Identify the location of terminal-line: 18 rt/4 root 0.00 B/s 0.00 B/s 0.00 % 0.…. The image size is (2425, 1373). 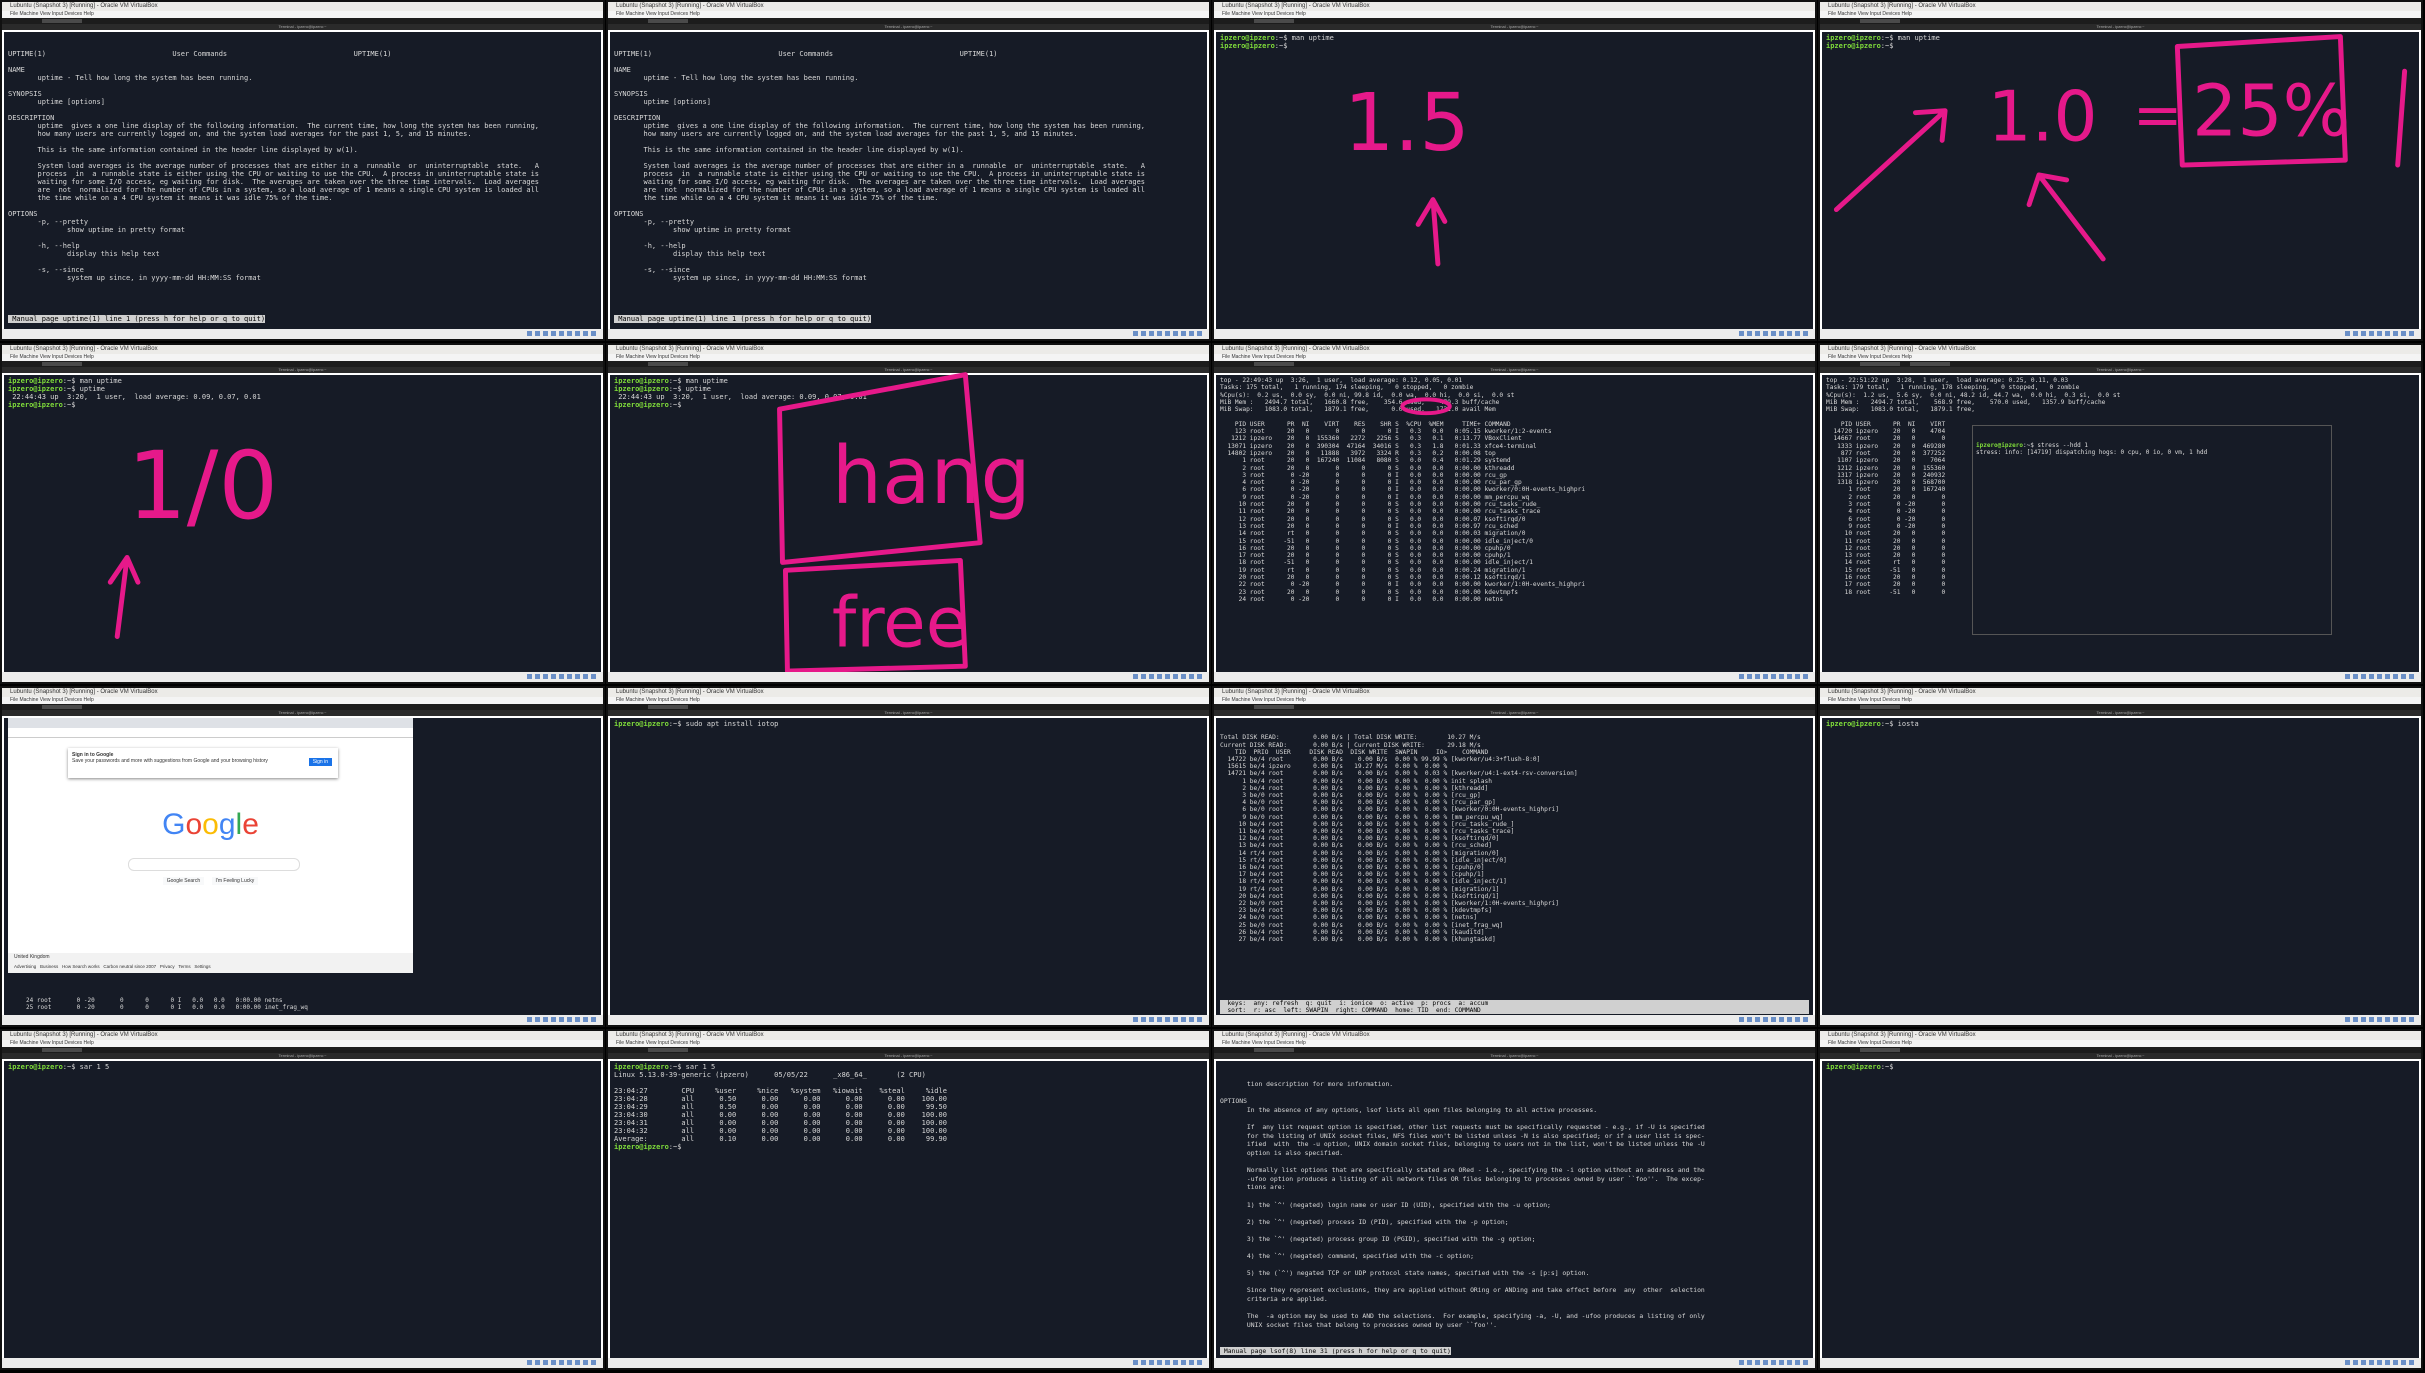
(1363, 882).